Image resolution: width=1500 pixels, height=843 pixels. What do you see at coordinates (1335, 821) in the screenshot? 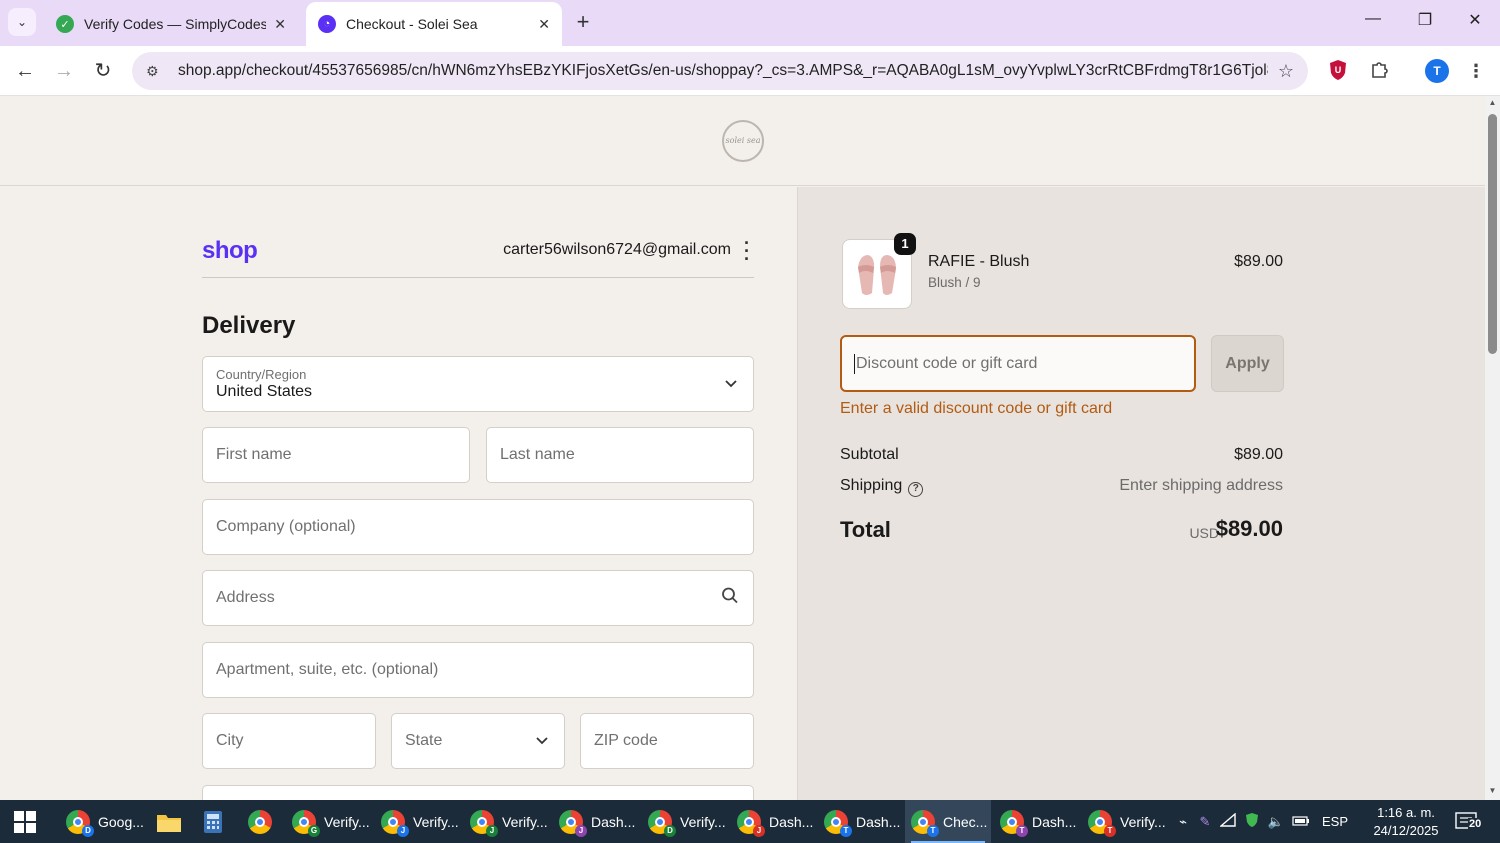
I see `input-language: ESP` at bounding box center [1335, 821].